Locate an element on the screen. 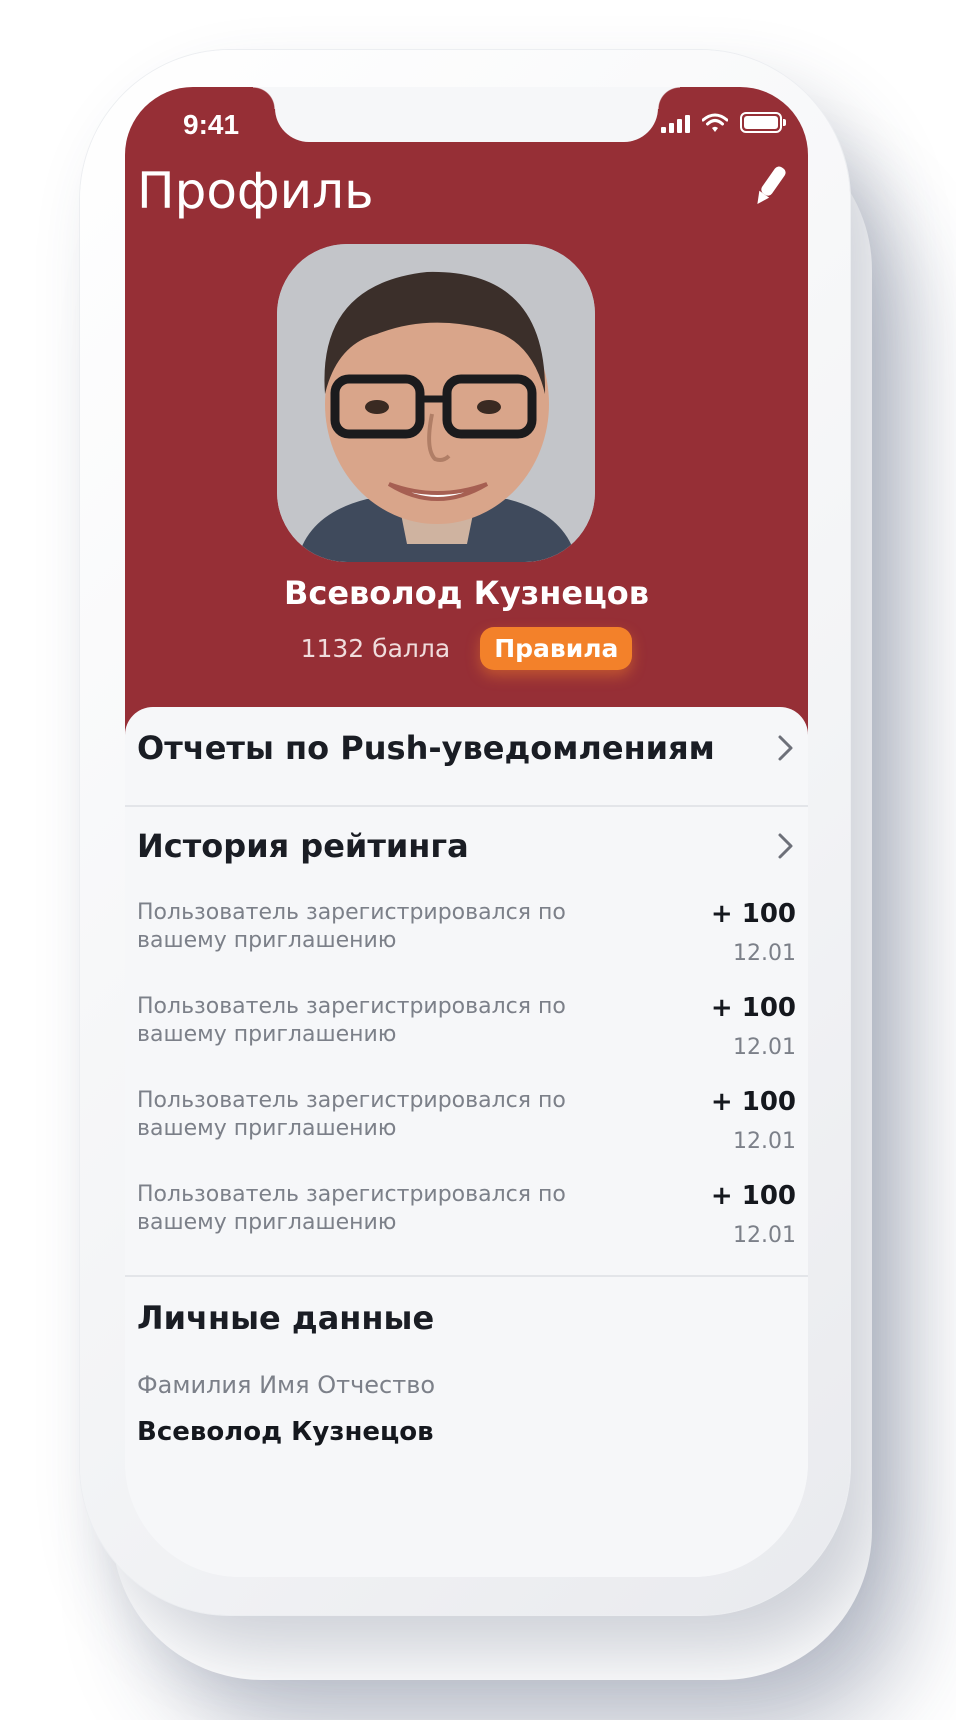  rating-history-row: История рейтинга is located at coordinates (466, 846).